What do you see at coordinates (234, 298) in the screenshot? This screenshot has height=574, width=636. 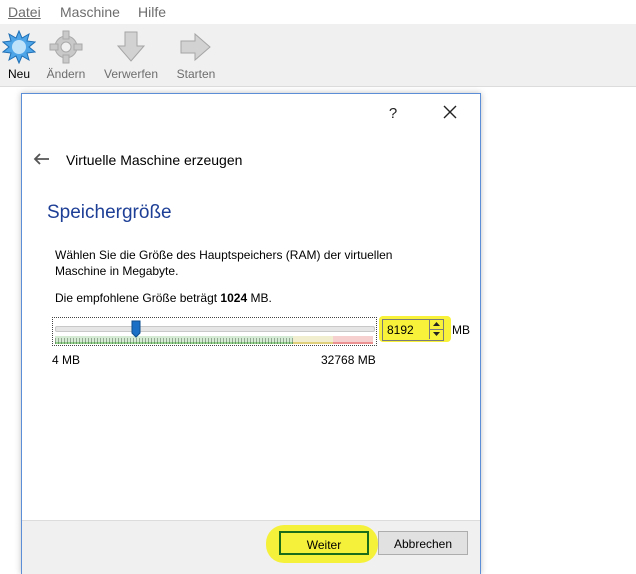 I see `recommend-value: 1024` at bounding box center [234, 298].